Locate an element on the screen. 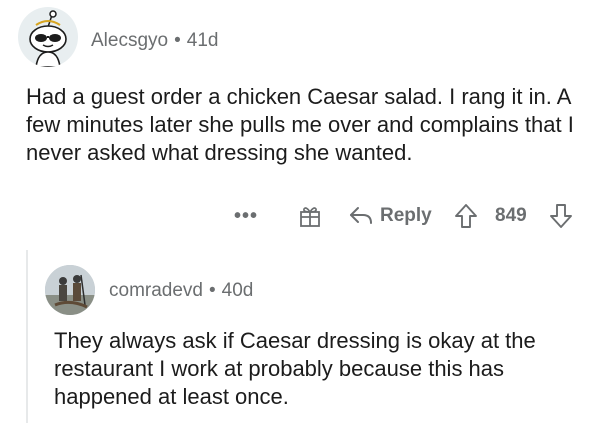 Image resolution: width=599 pixels, height=423 pixels. upvote-button is located at coordinates (466, 216).